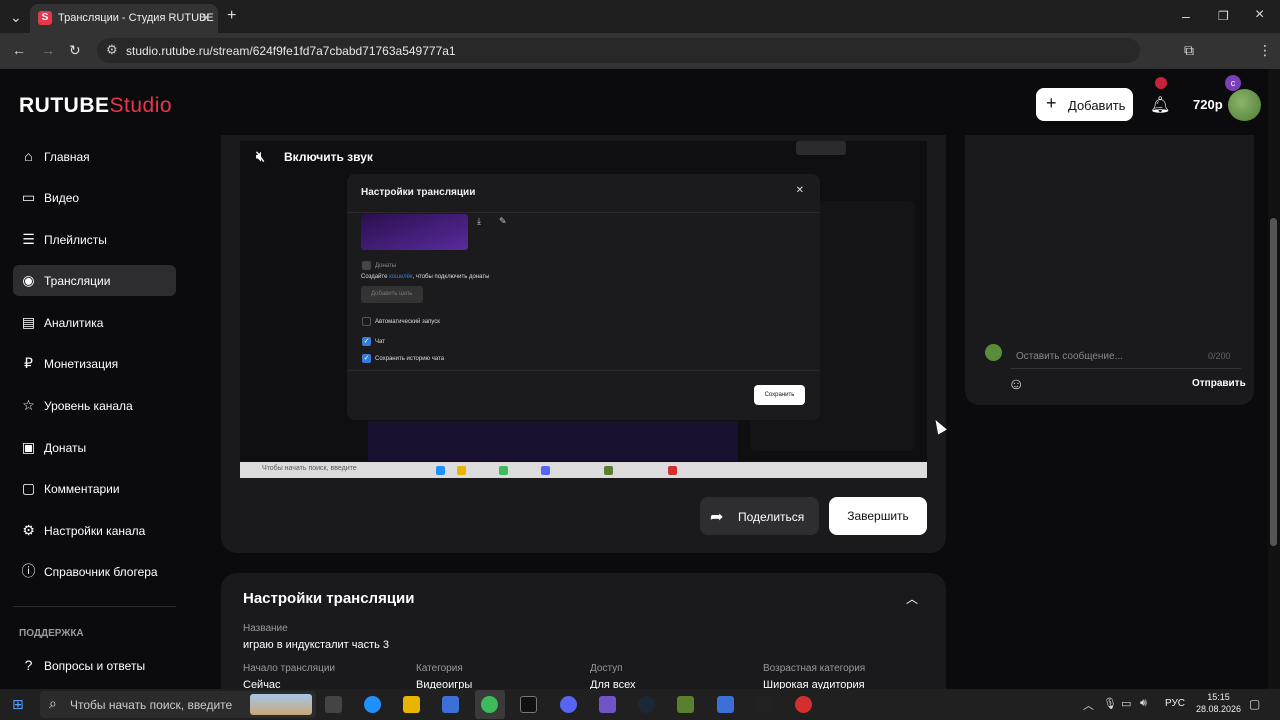  I want to click on game-icon, so click(764, 704).